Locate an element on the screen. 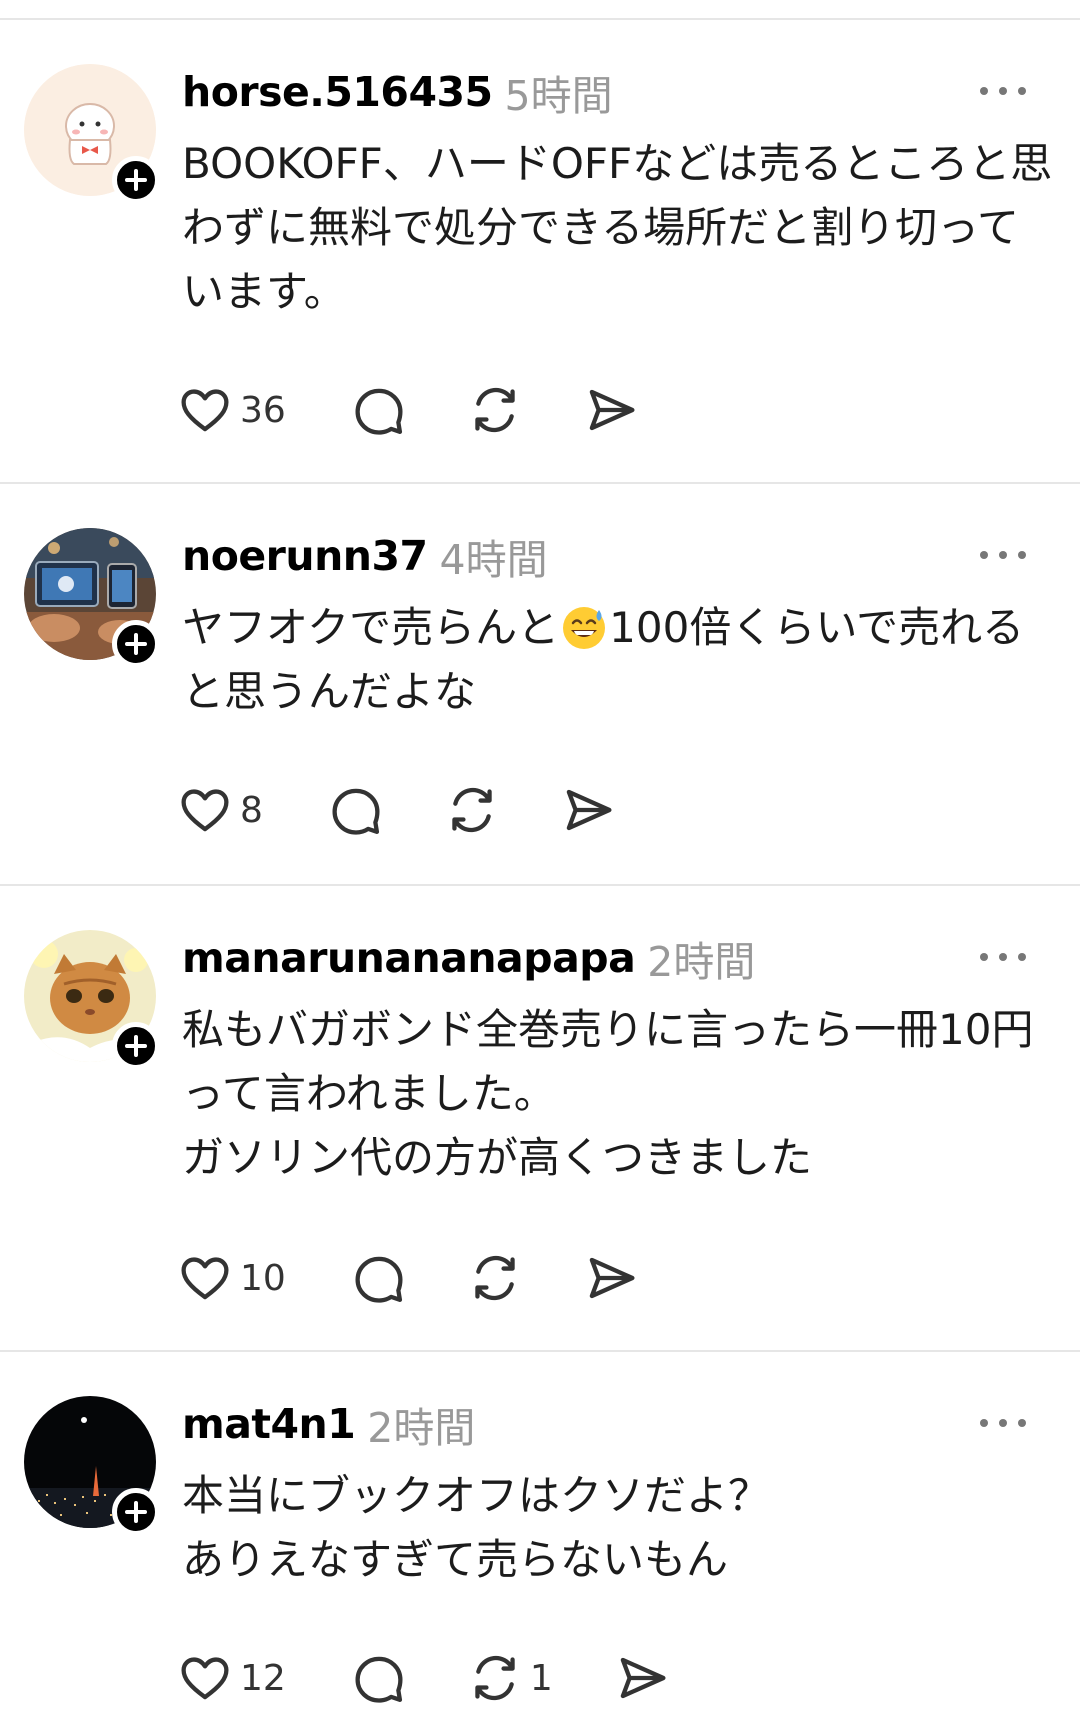 Image resolution: width=1080 pixels, height=1720 pixels. post-header: mat4n1 2時間 is located at coordinates (328, 1424).